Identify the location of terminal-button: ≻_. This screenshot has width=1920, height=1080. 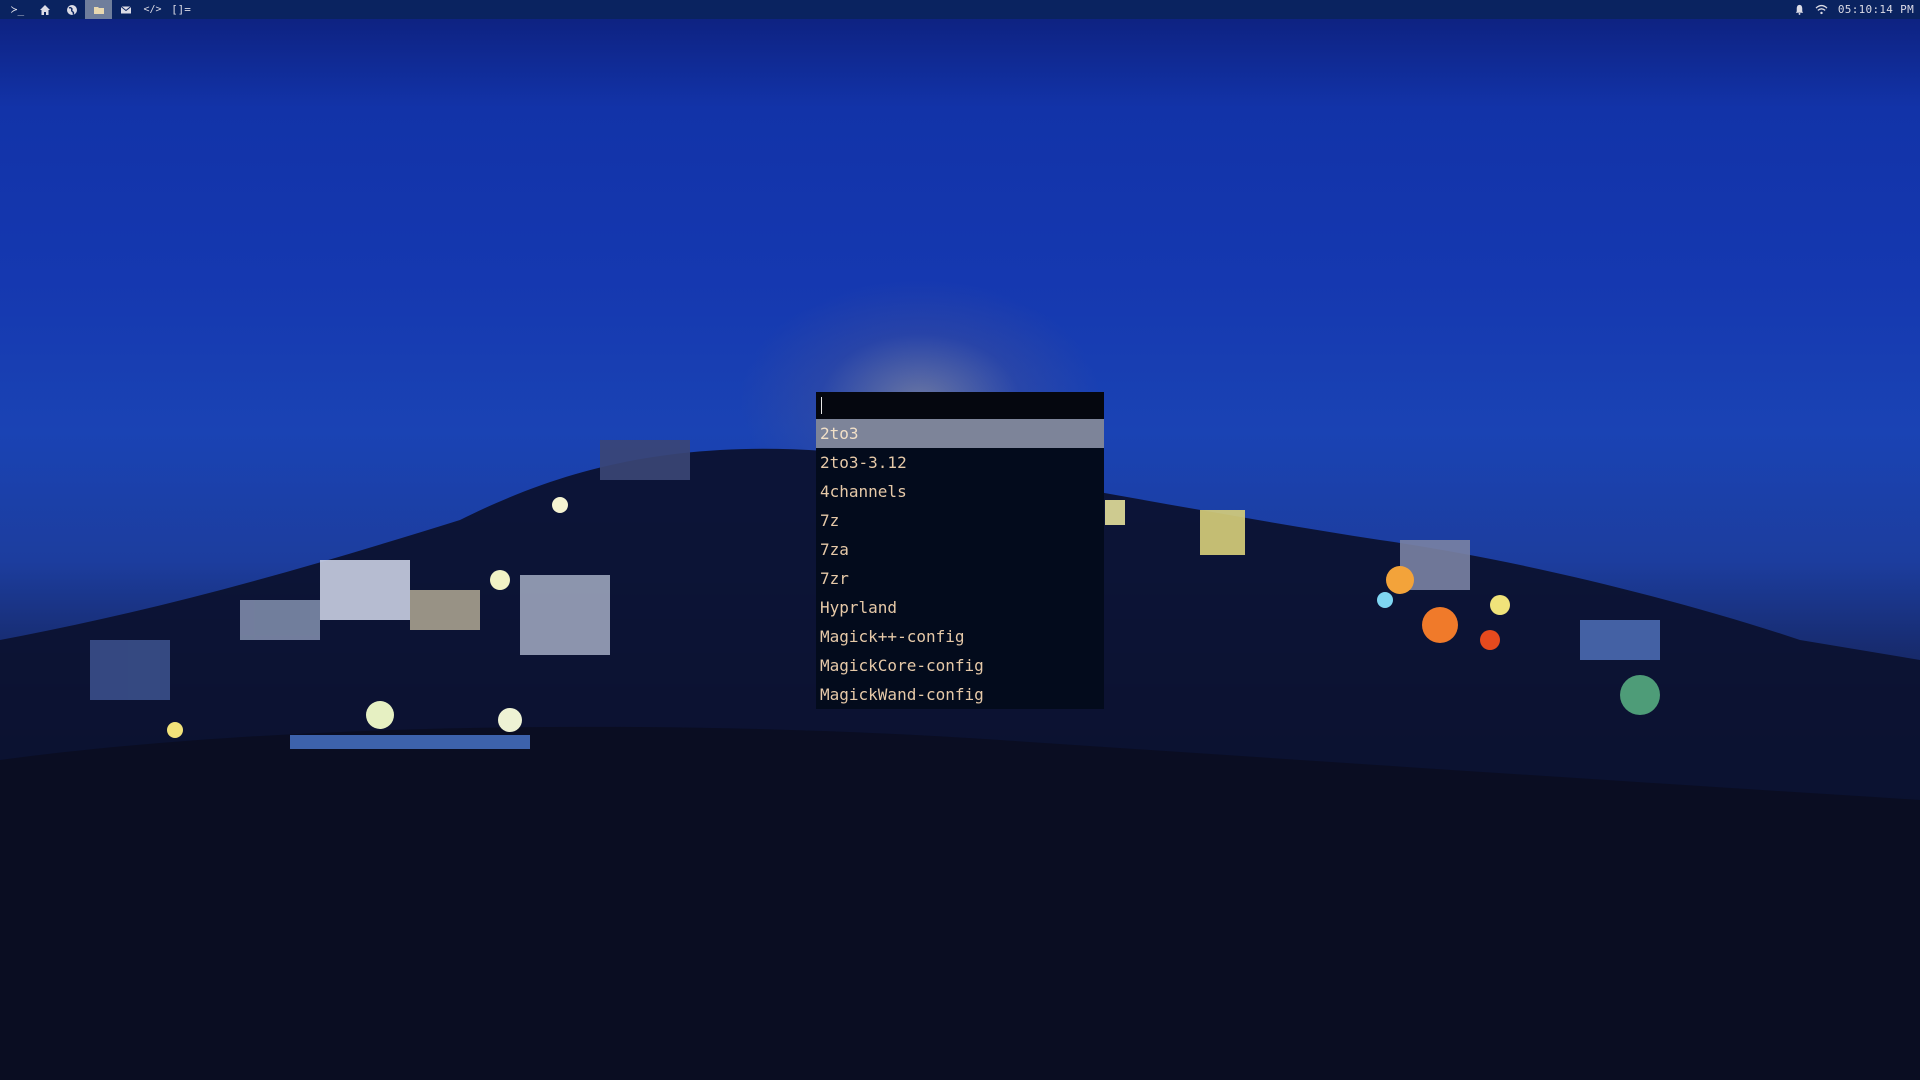
(17, 9).